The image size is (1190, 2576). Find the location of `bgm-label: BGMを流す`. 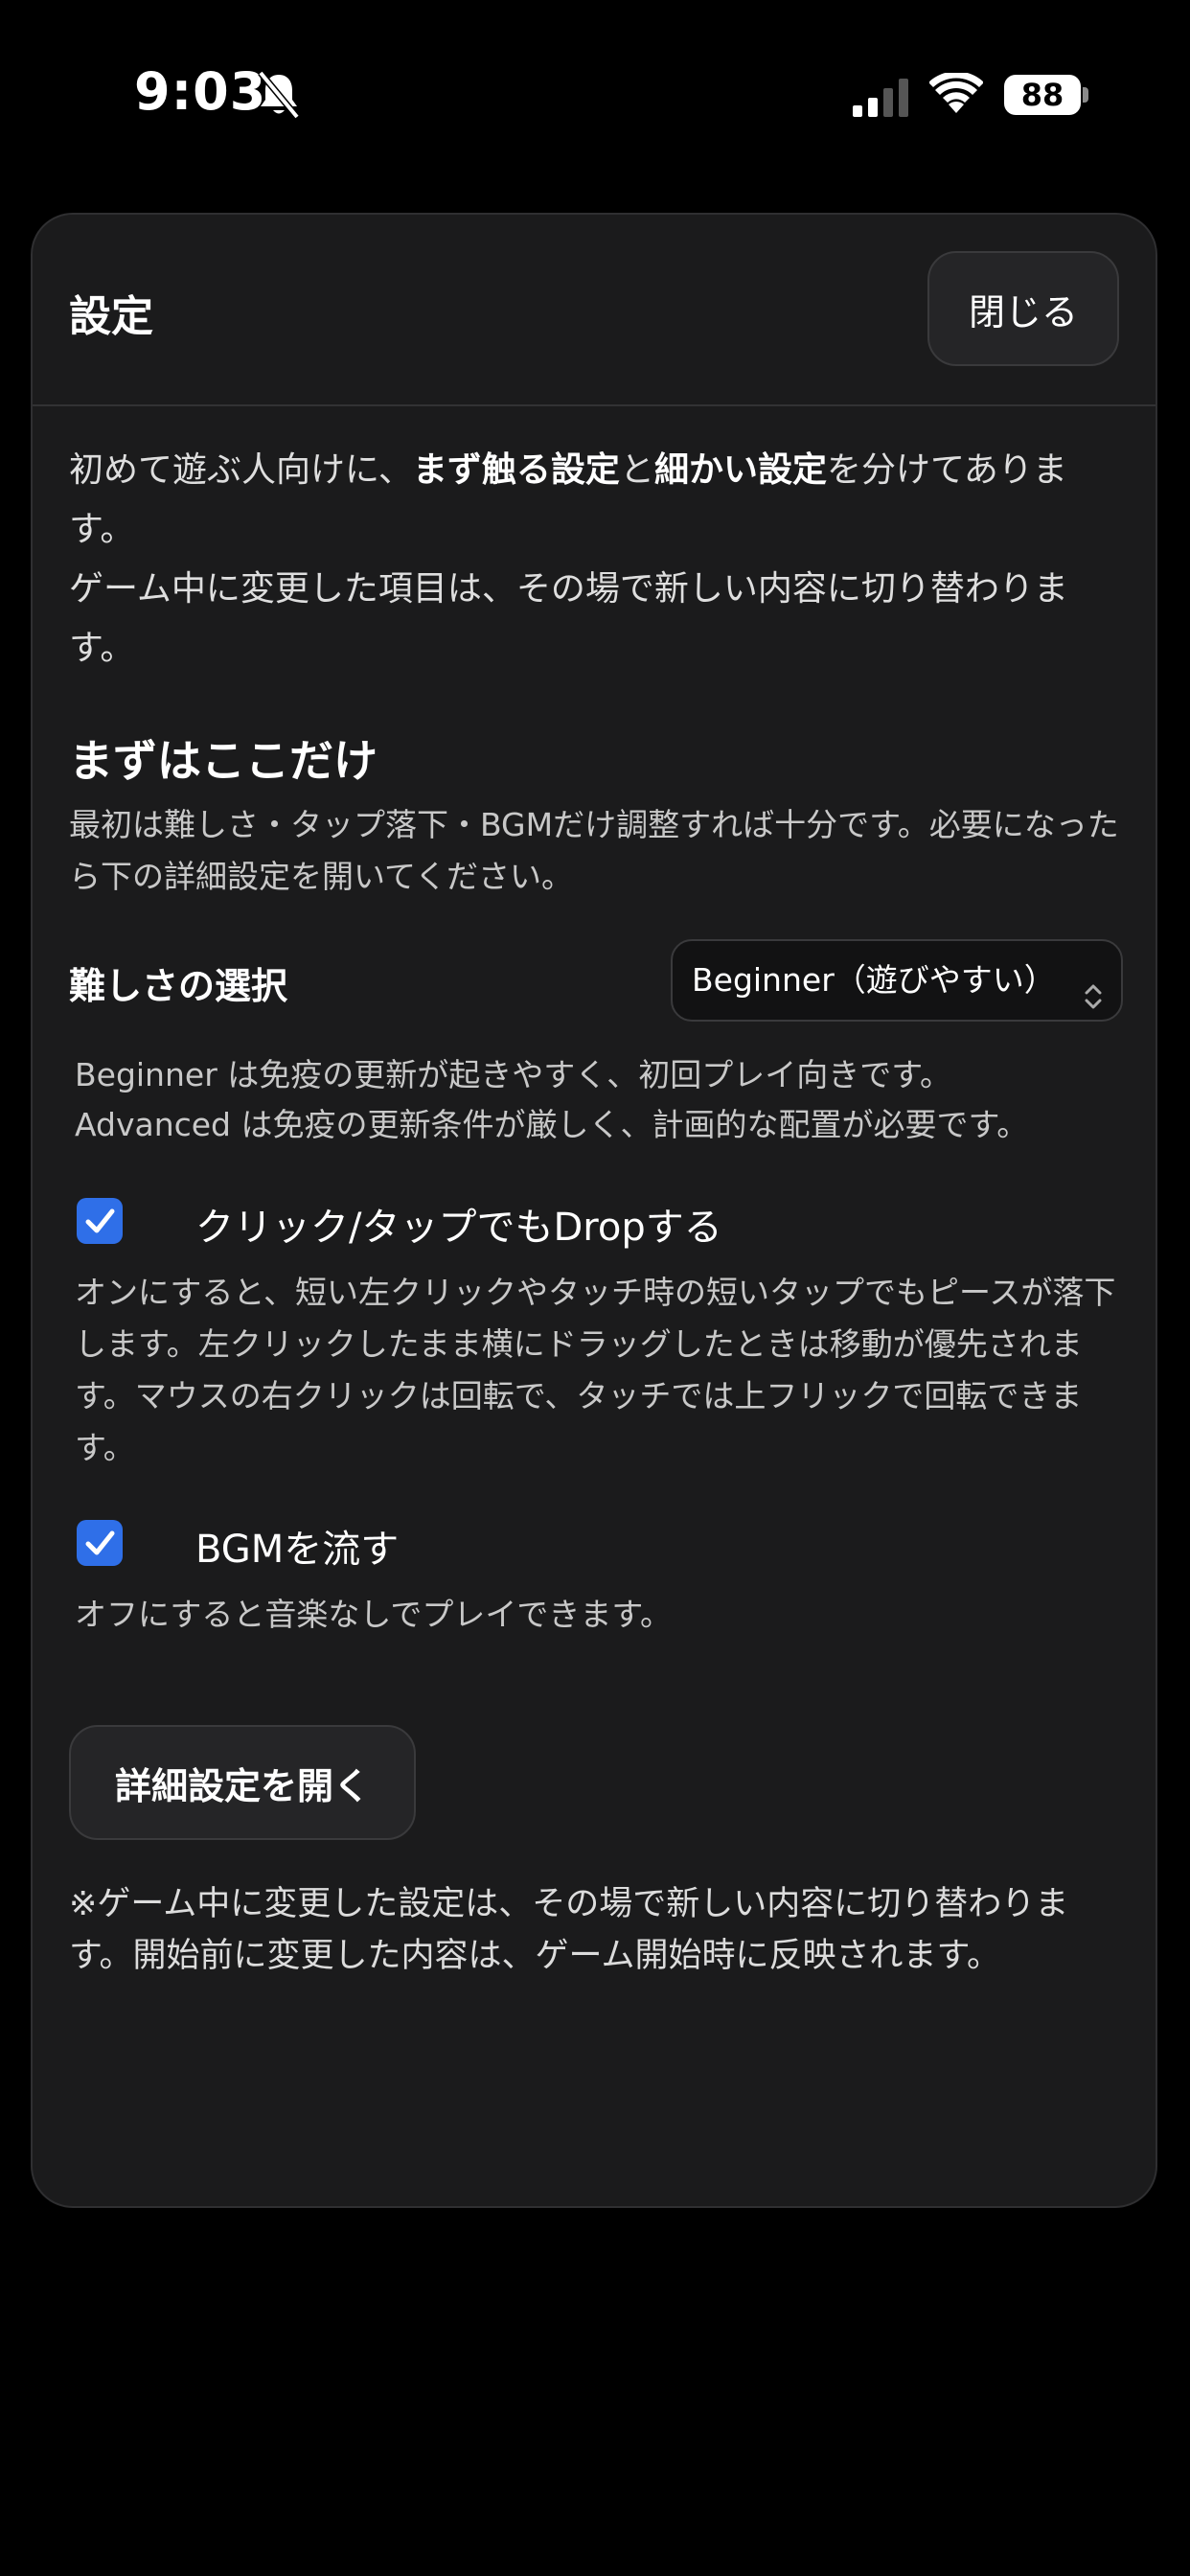

bgm-label: BGMを流す is located at coordinates (297, 1546).